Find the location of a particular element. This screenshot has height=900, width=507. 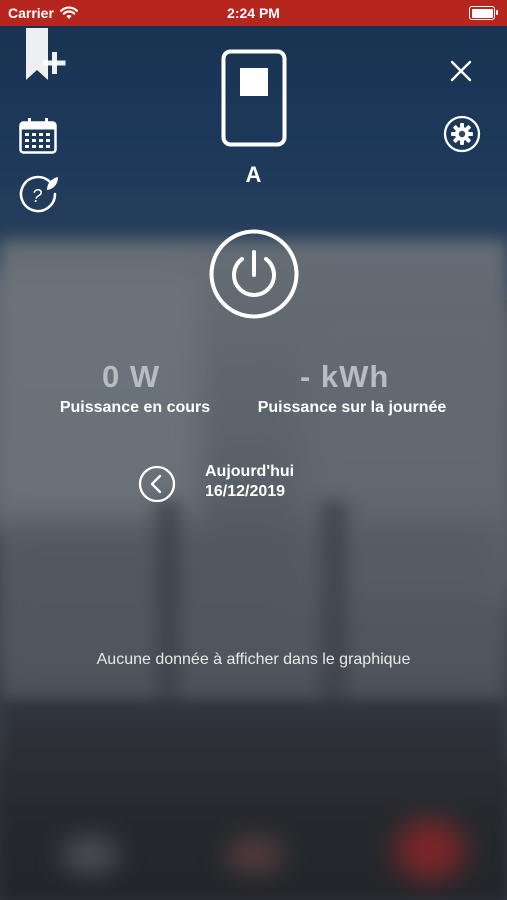

previous-day-button is located at coordinates (157, 484).